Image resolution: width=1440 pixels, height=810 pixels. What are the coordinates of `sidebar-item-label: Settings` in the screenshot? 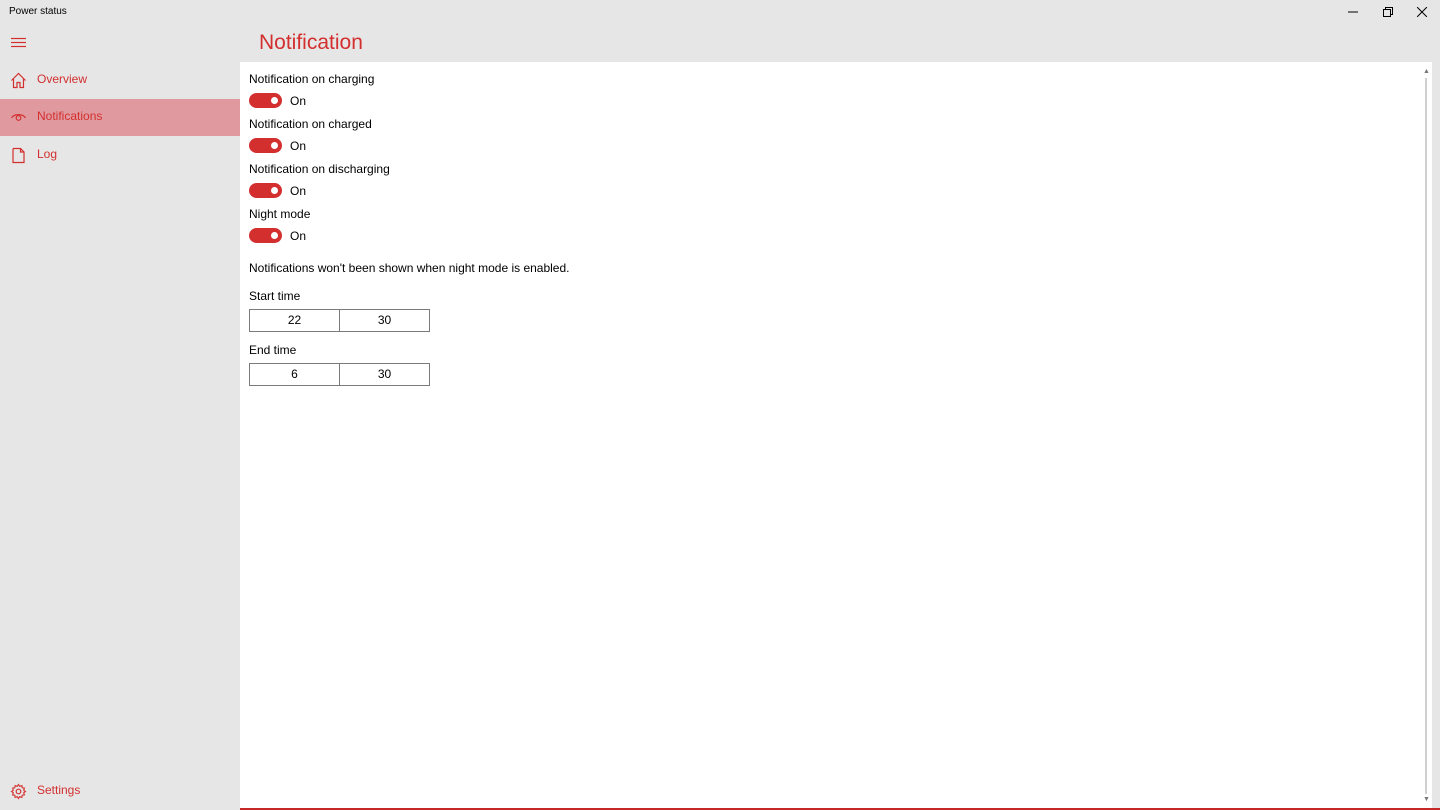 It's located at (59, 790).